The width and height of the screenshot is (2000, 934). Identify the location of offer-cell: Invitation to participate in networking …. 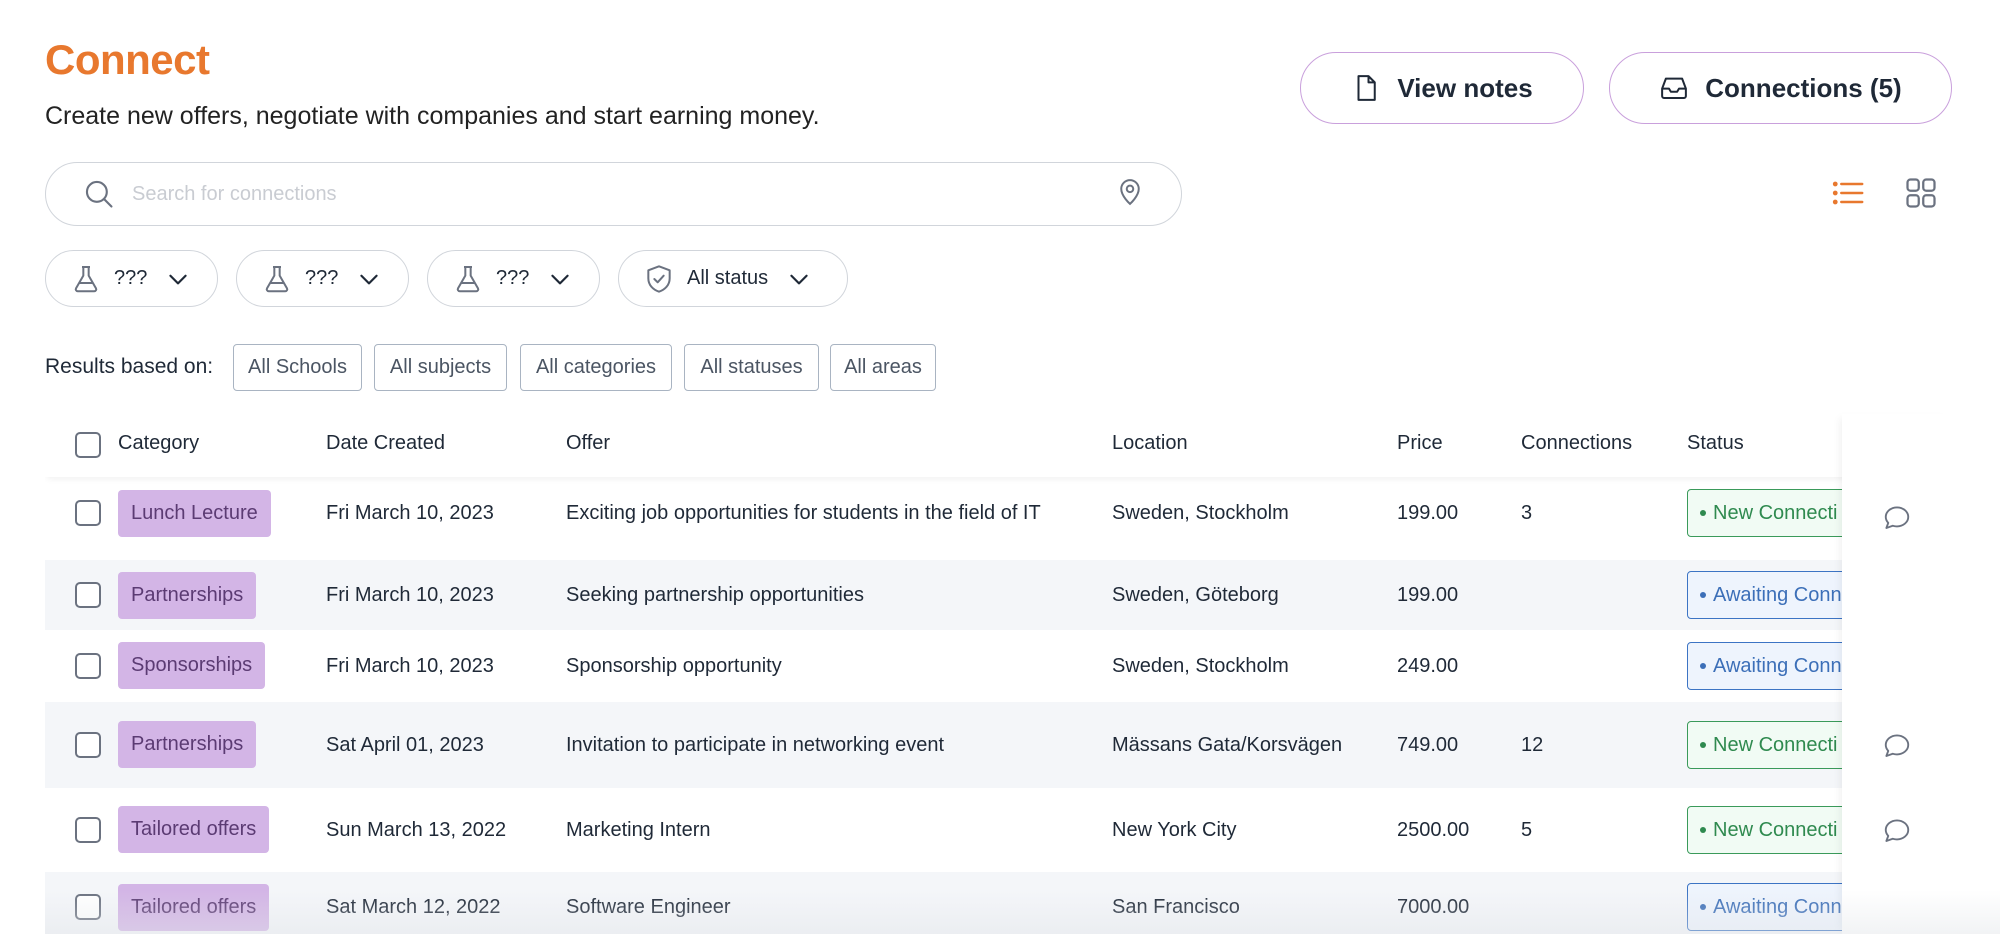
(755, 745).